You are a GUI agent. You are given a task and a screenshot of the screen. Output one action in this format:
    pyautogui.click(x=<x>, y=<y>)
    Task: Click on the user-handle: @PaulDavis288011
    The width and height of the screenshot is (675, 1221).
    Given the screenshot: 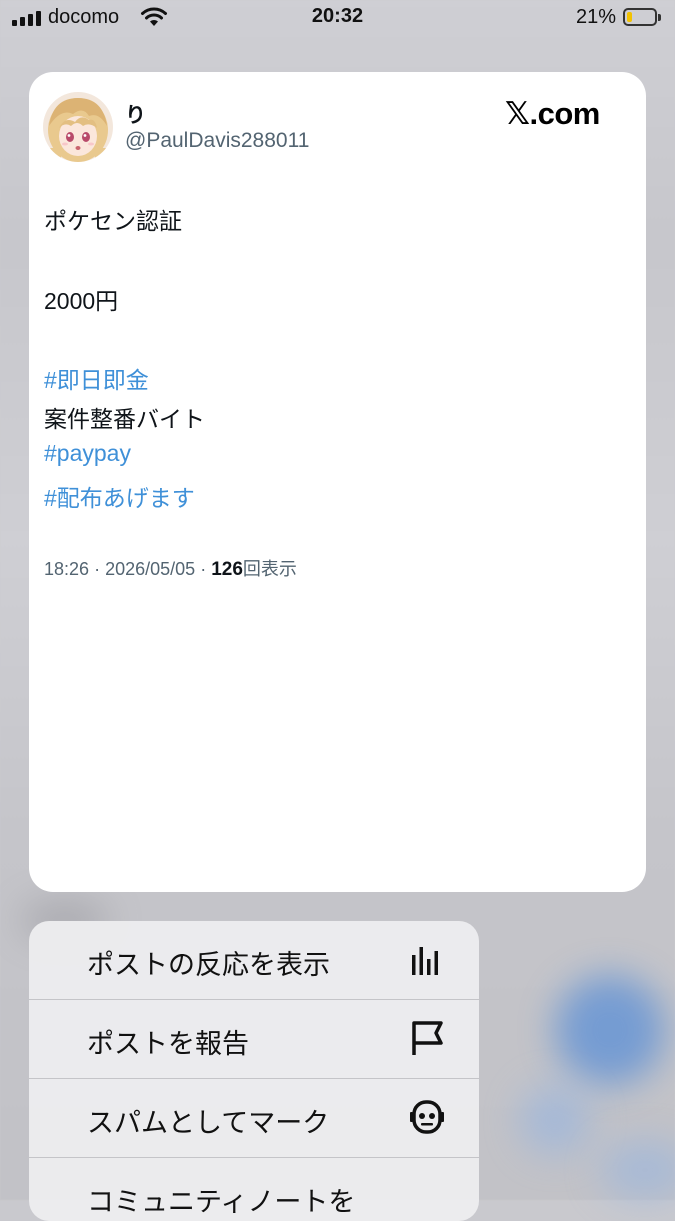 What is the action you would take?
    pyautogui.click(x=217, y=141)
    